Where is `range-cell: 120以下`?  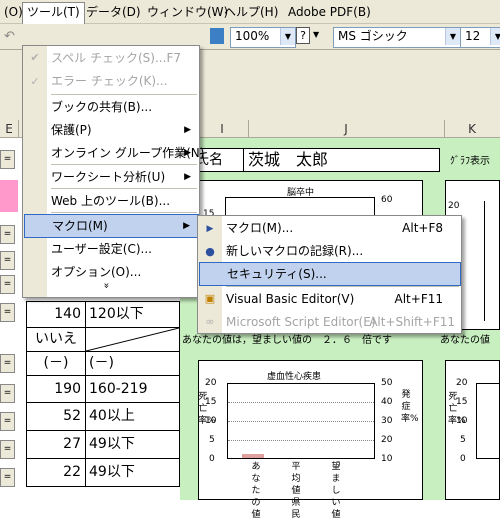
range-cell: 120以下 is located at coordinates (132, 314).